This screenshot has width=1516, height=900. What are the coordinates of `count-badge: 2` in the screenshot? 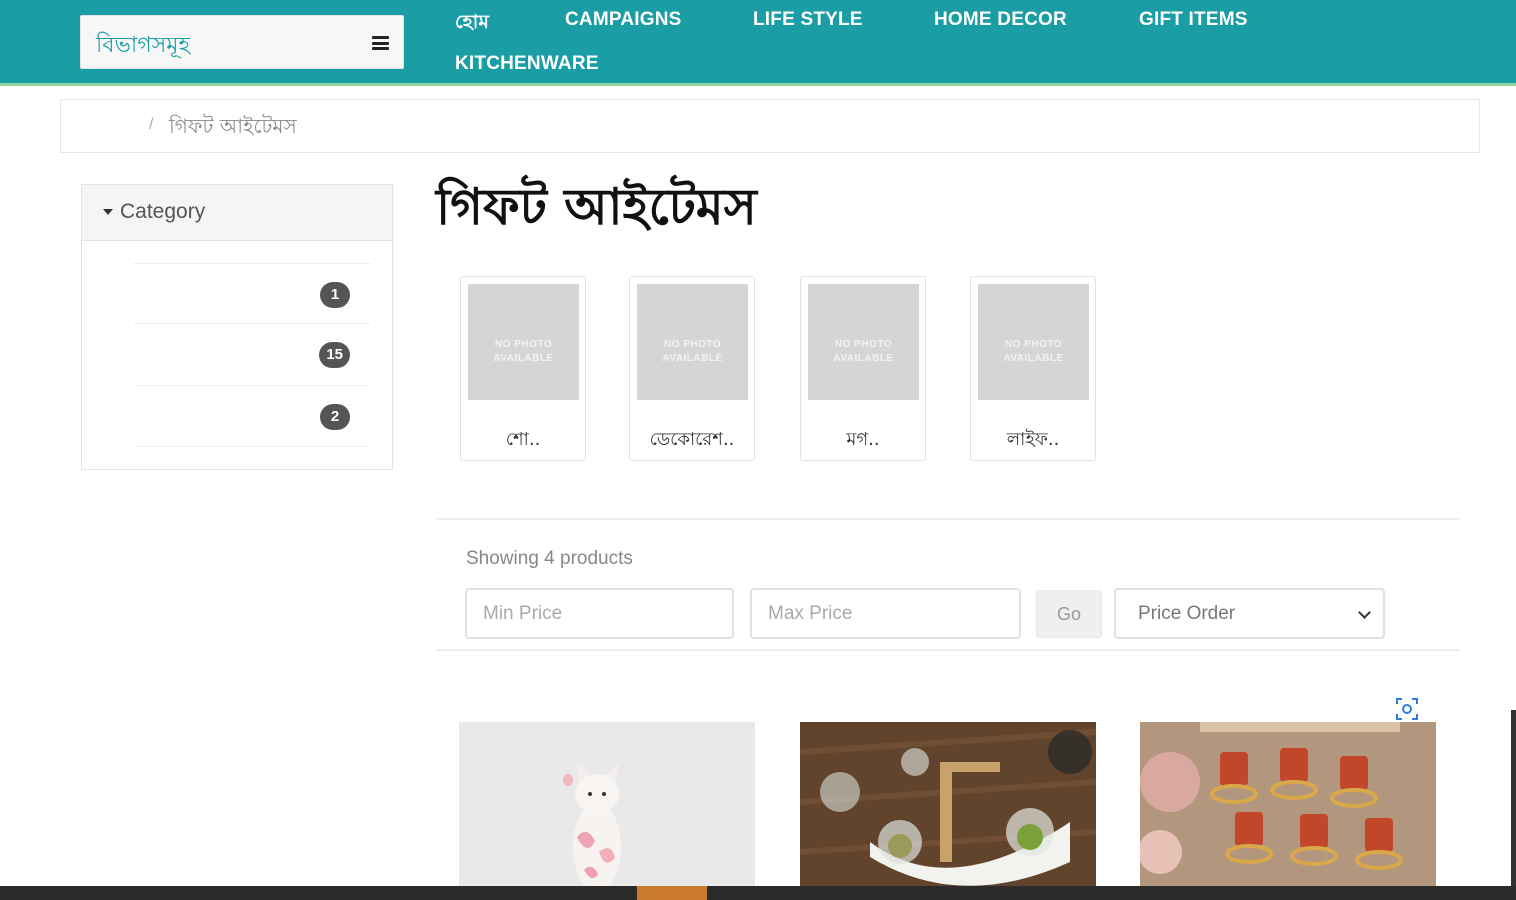 It's located at (335, 417).